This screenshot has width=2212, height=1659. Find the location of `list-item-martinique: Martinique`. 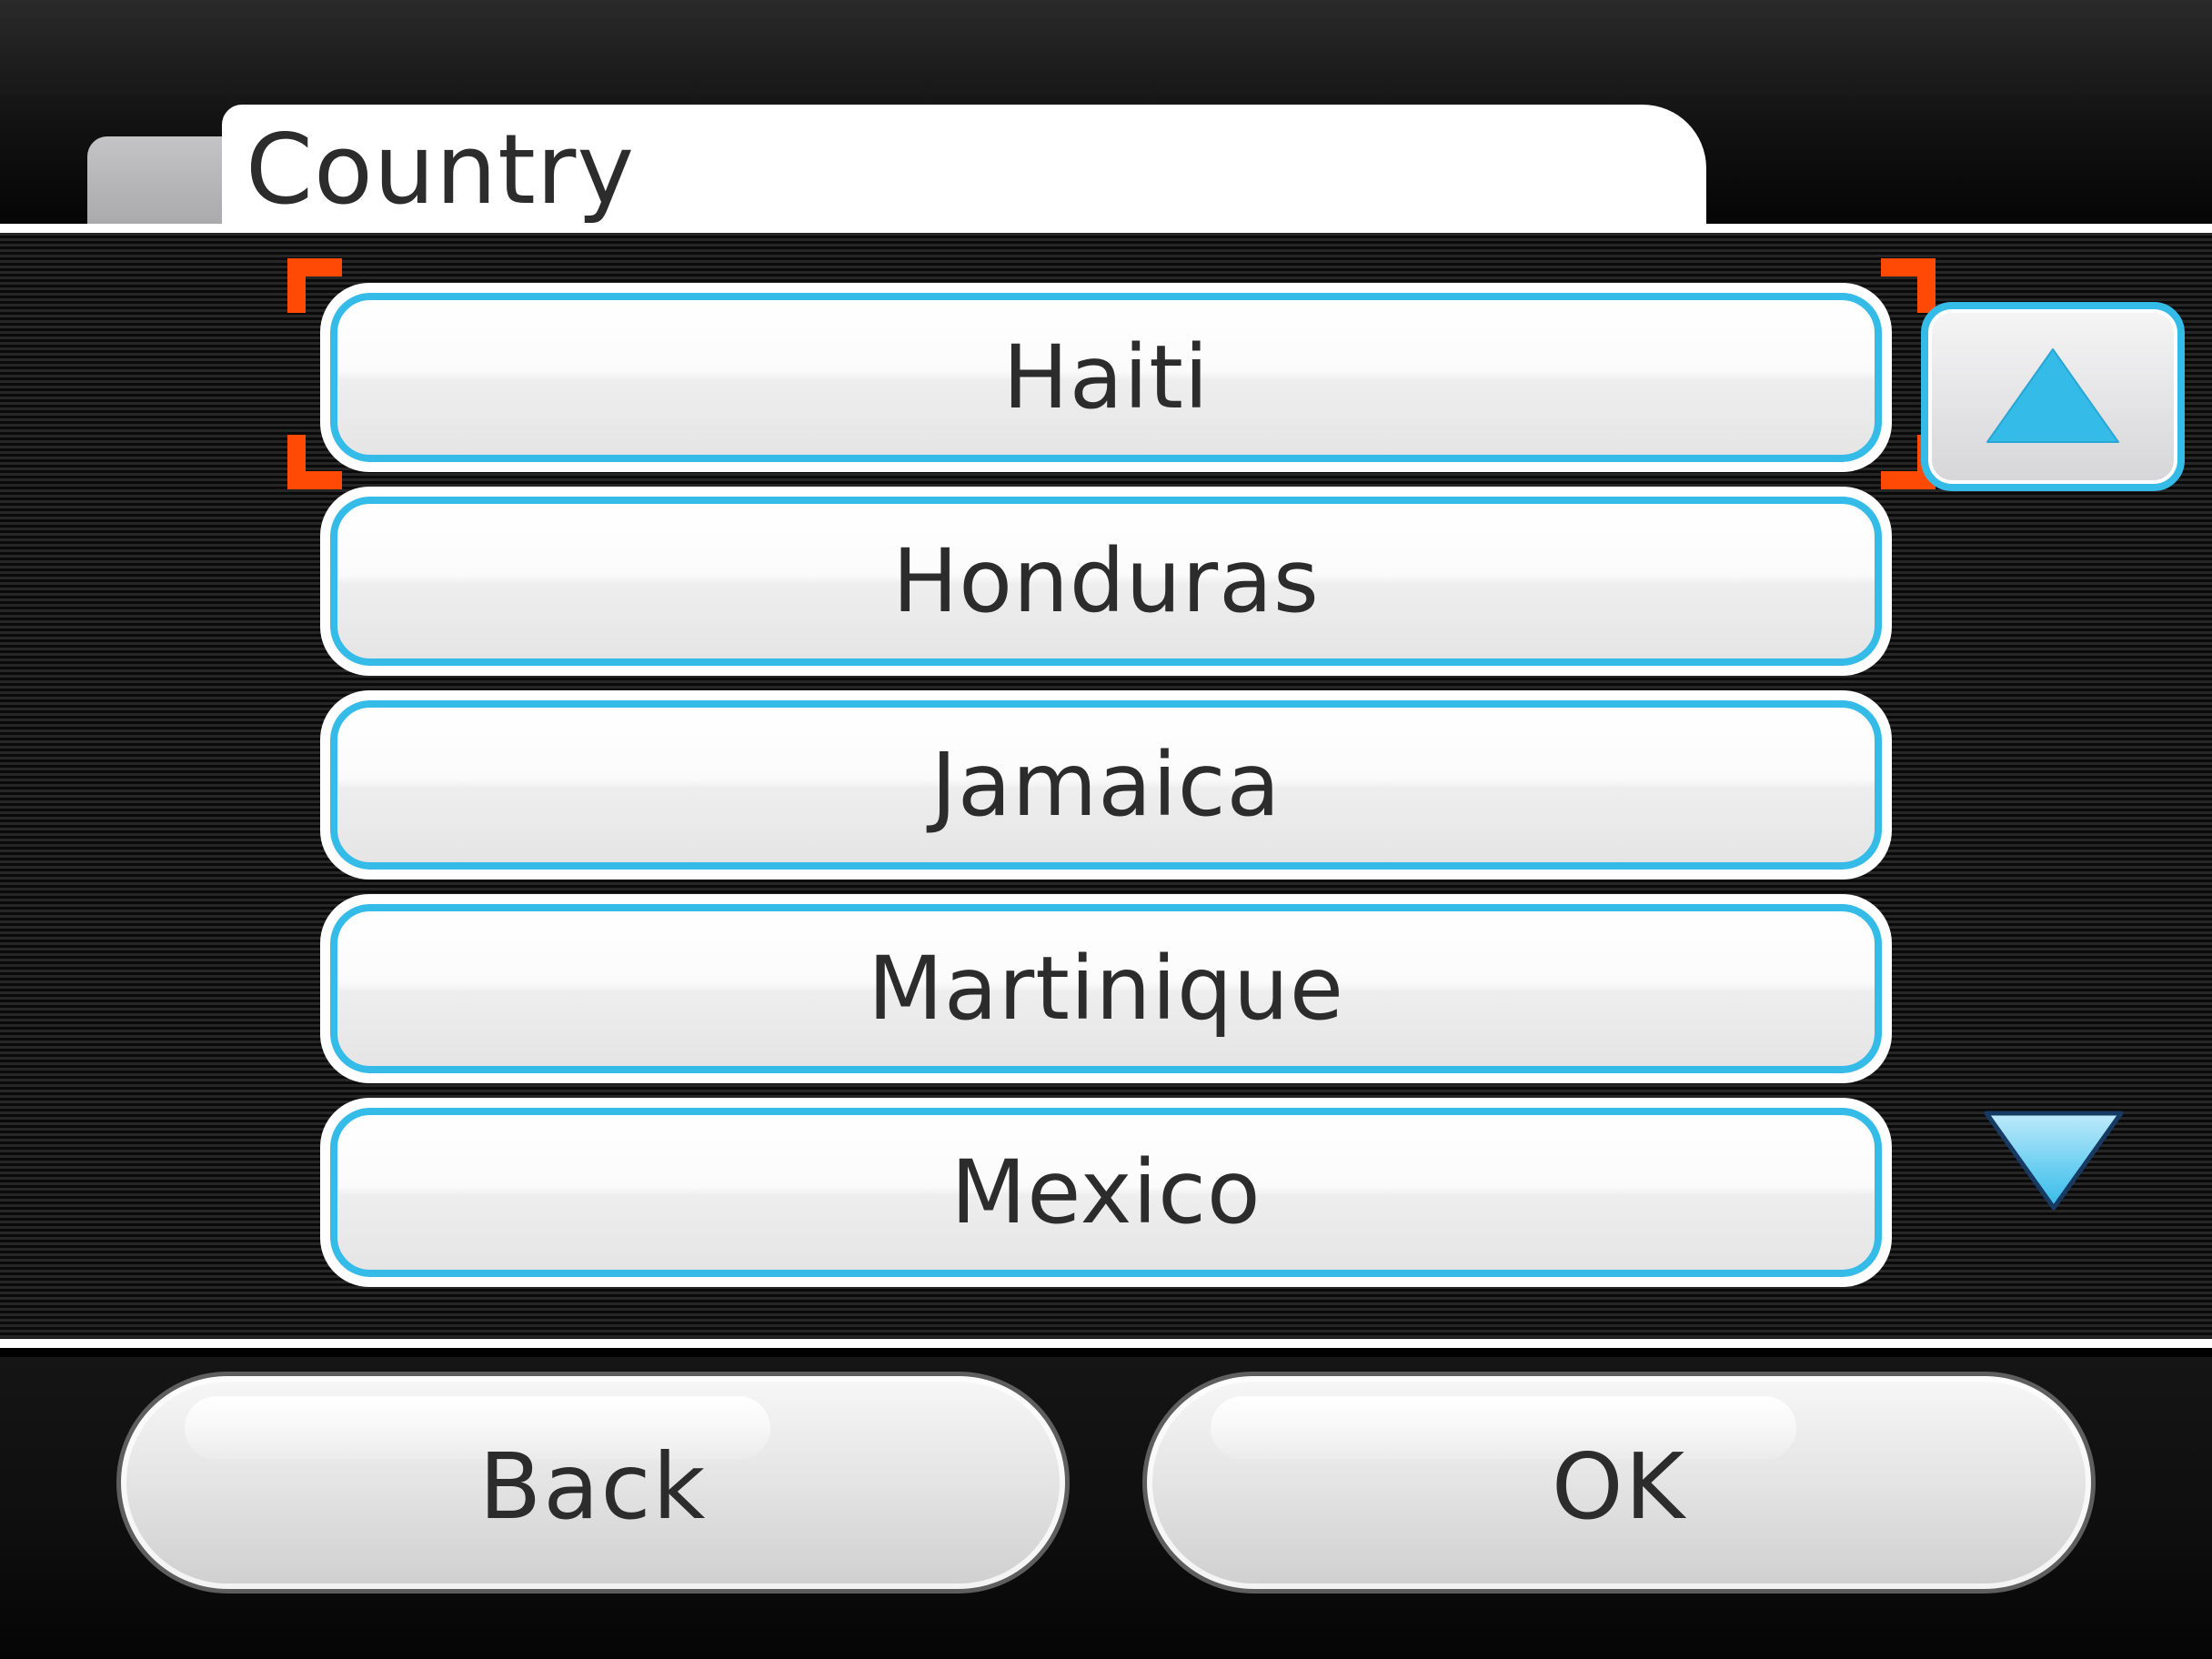

list-item-martinique: Martinique is located at coordinates (1106, 989).